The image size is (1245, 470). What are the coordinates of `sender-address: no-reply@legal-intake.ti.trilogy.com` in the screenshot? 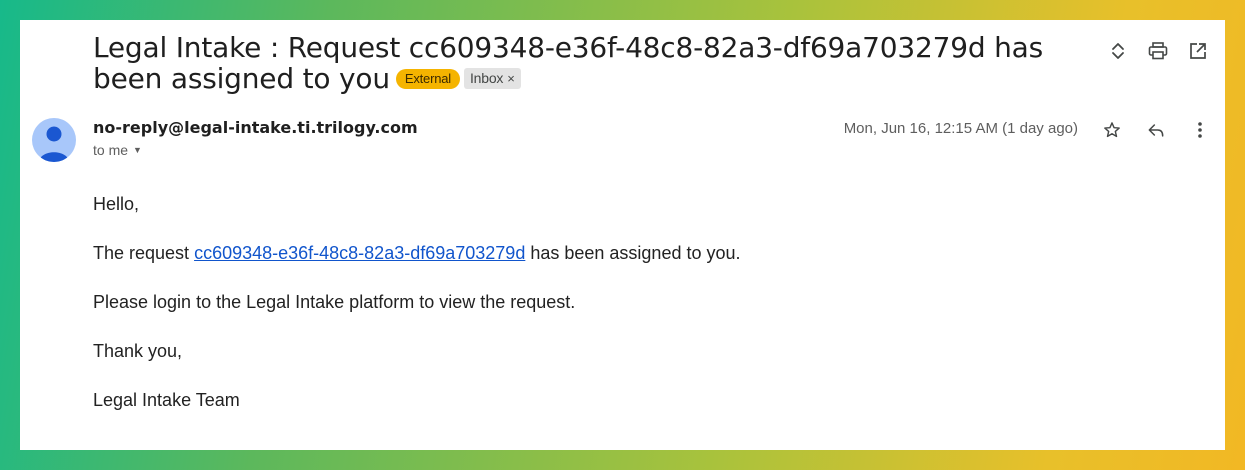 It's located at (255, 127).